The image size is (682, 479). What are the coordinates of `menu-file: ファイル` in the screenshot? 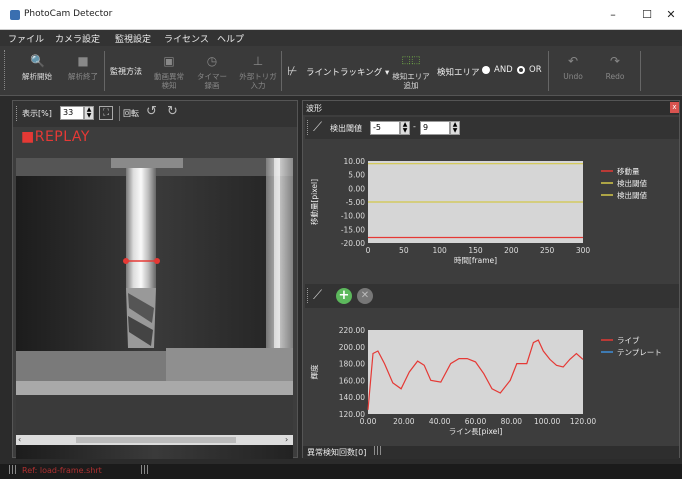 It's located at (26, 38).